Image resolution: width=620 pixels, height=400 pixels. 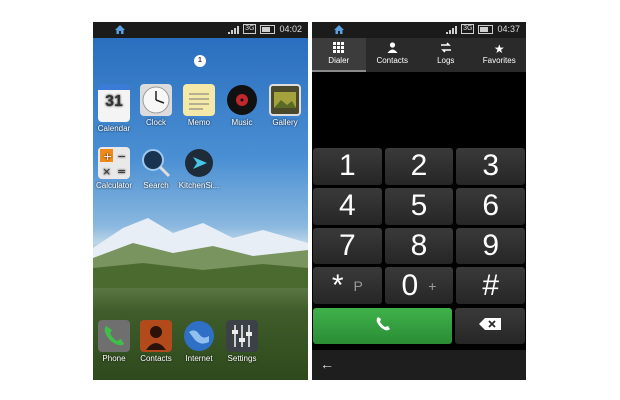 I want to click on app-search: Search, so click(x=156, y=168).